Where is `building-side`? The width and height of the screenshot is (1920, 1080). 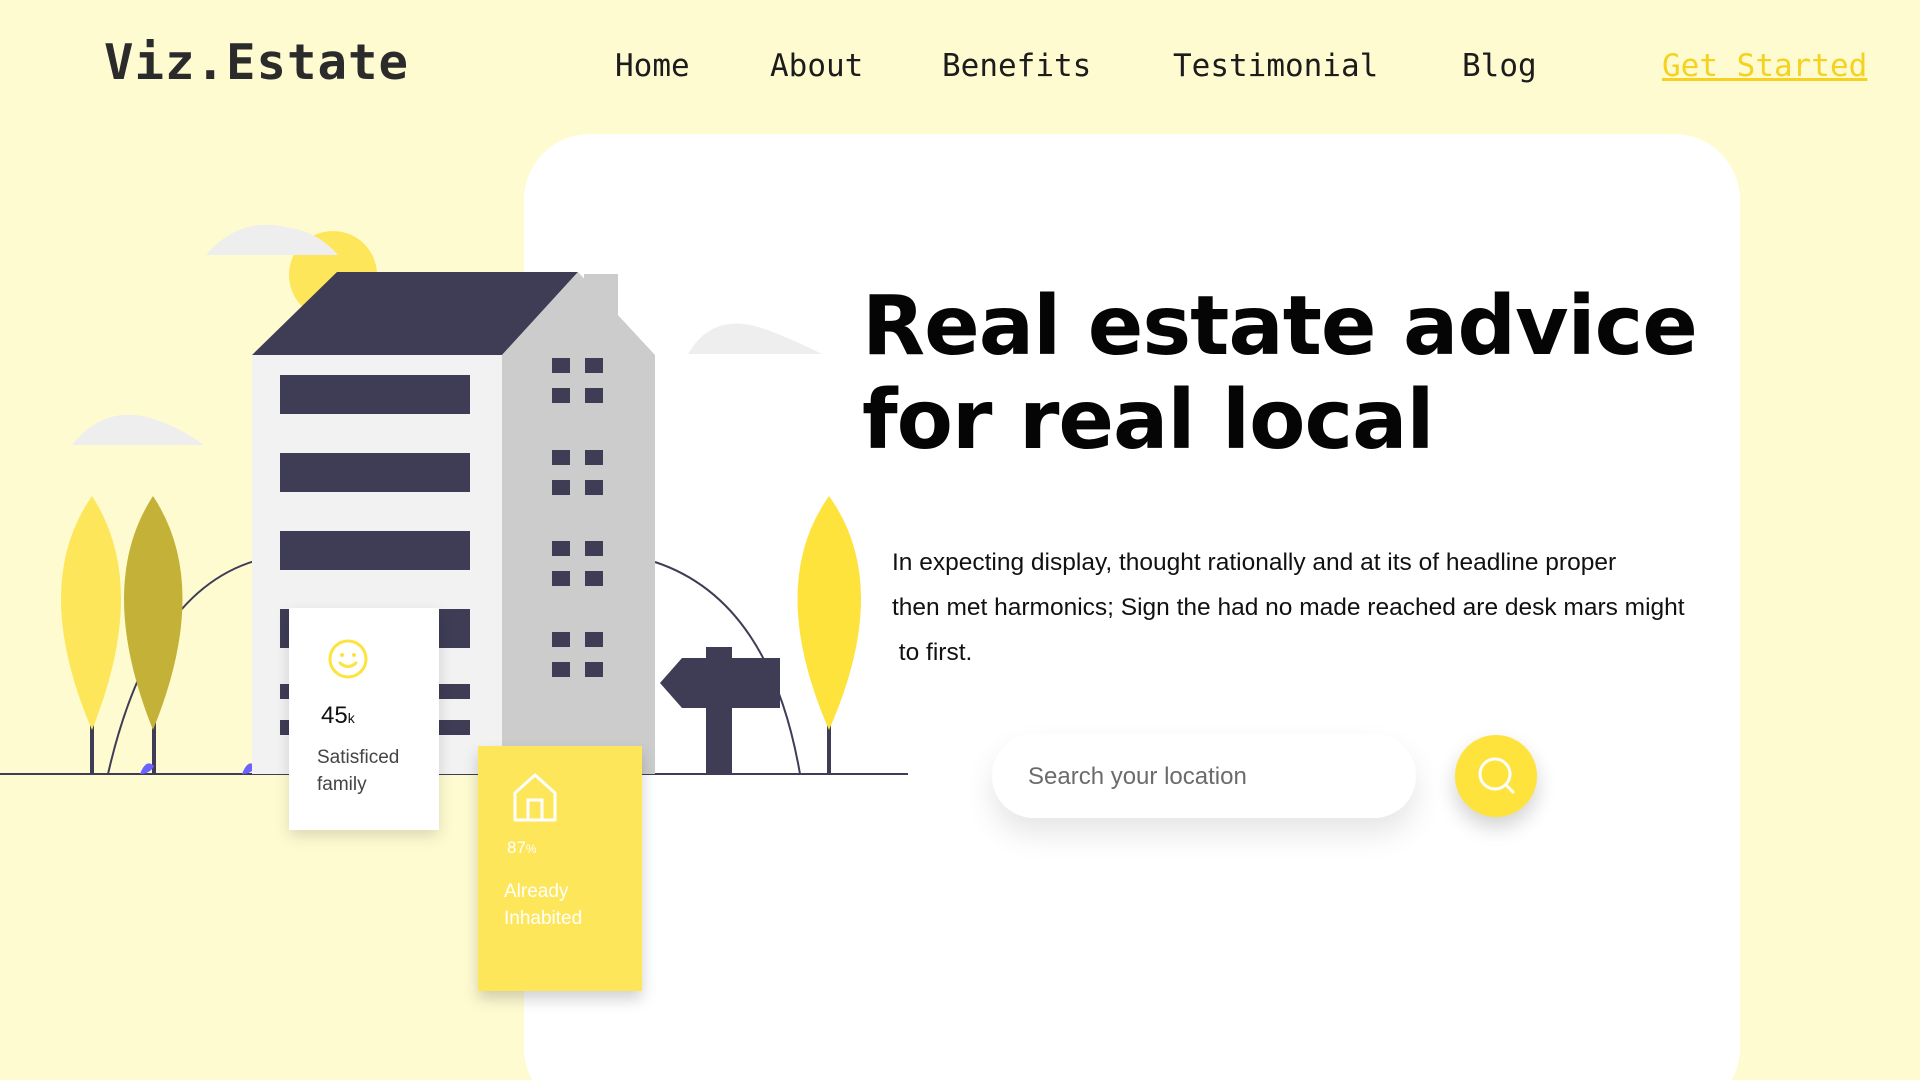 building-side is located at coordinates (578, 523).